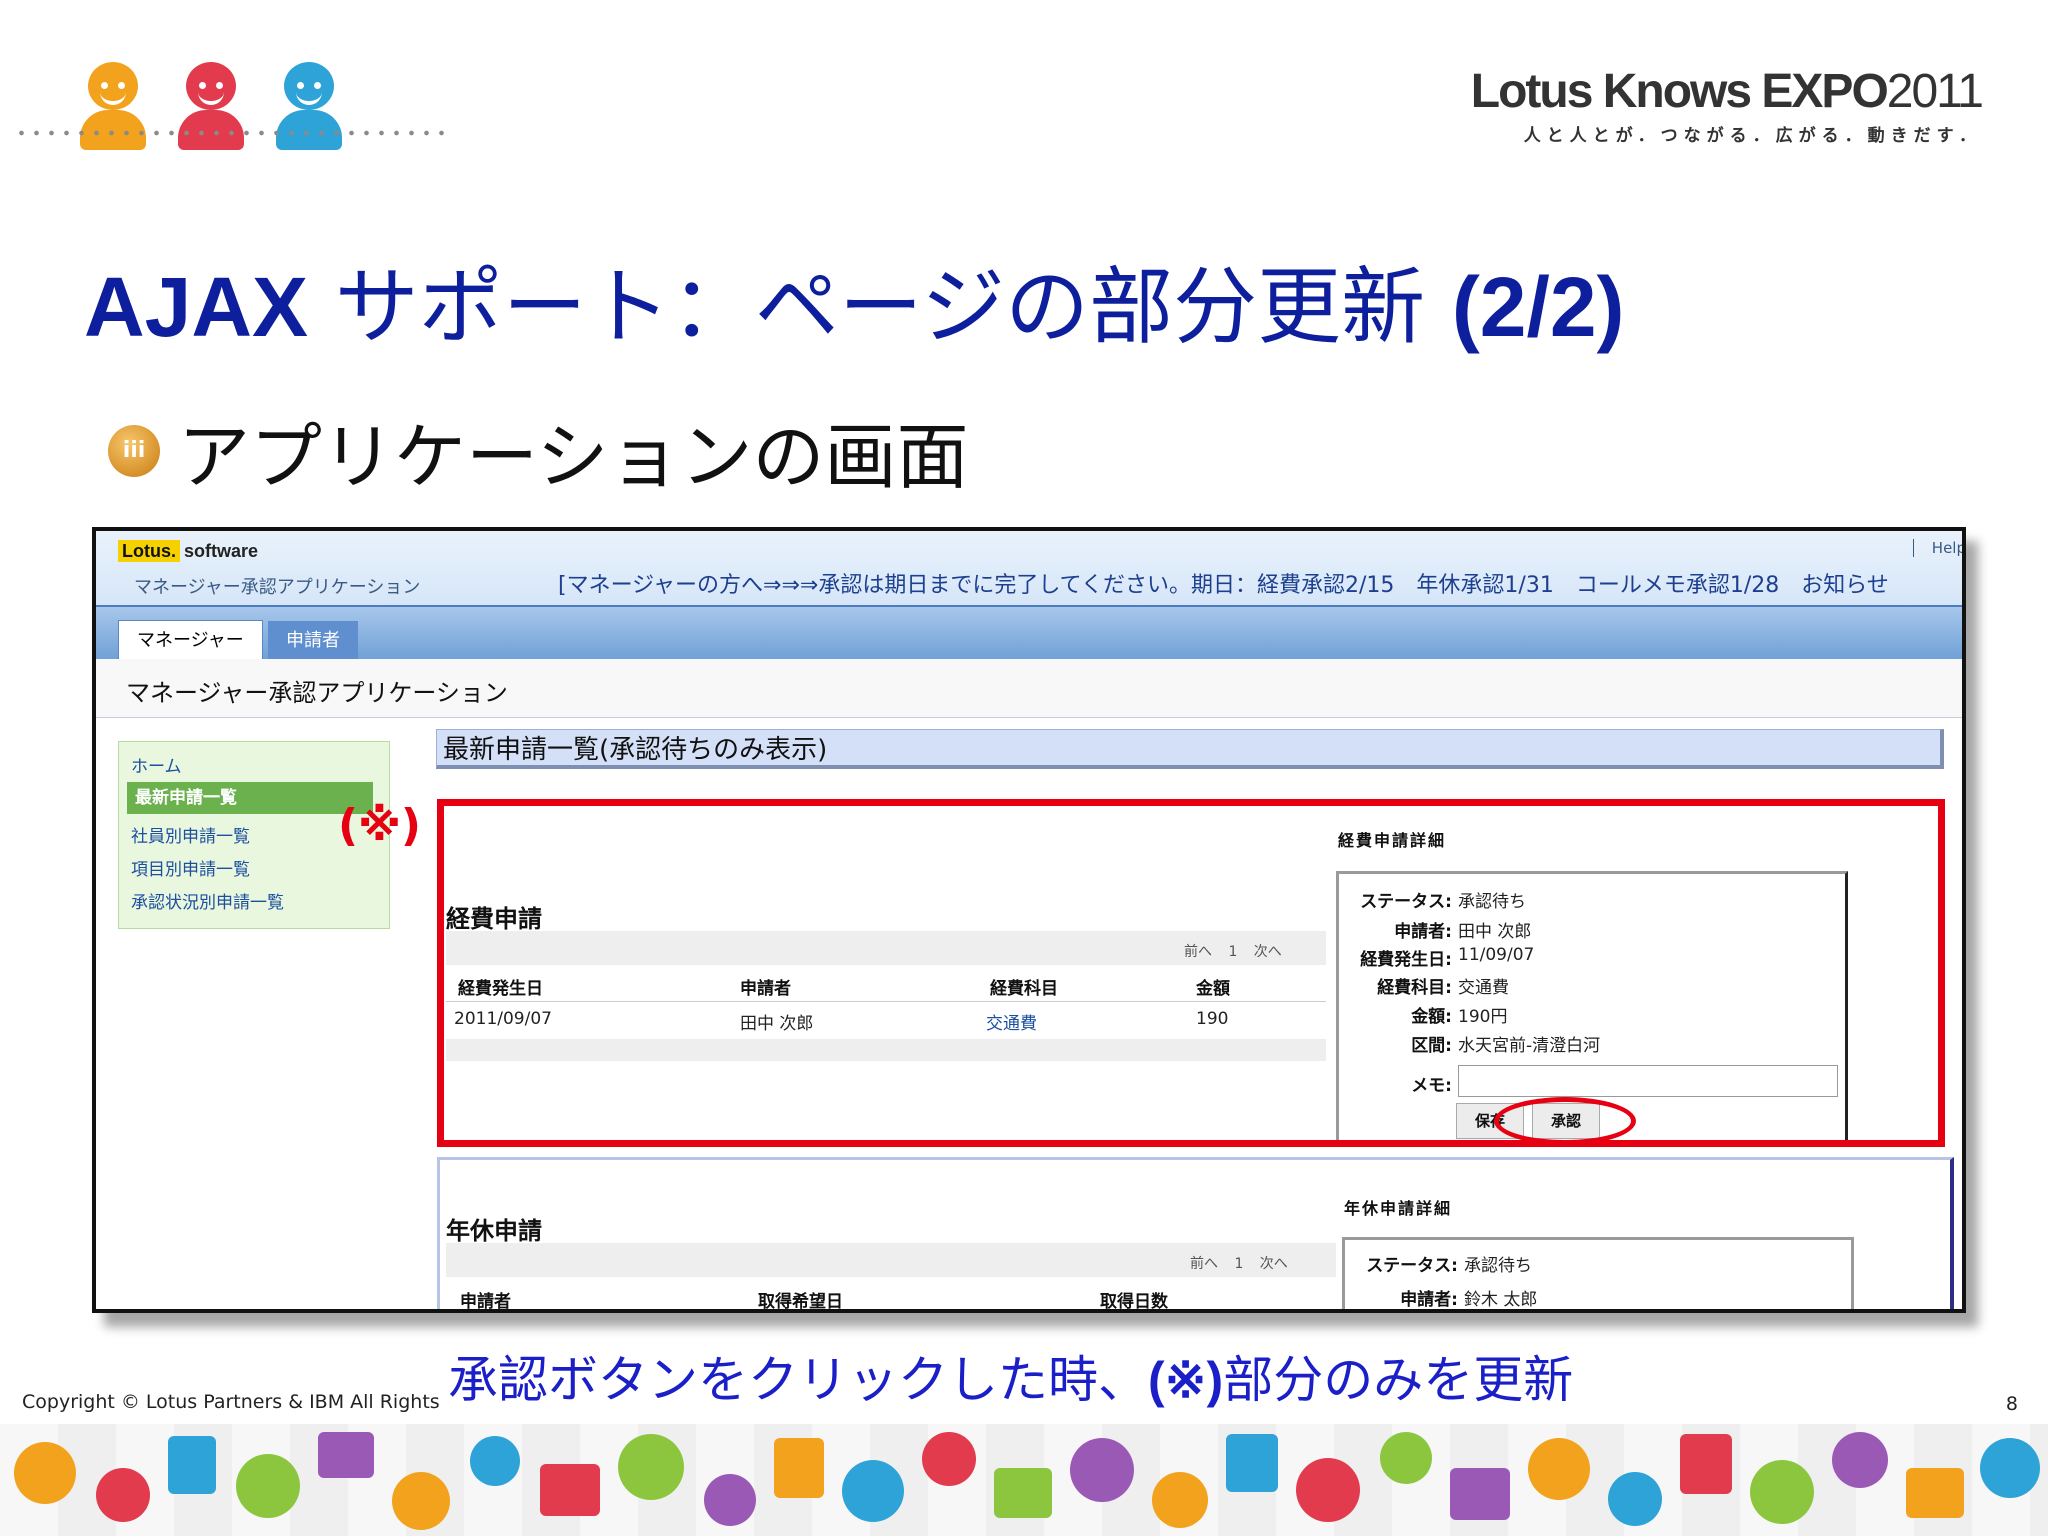 This screenshot has height=1536, width=2048. Describe the element at coordinates (277, 587) in the screenshot. I see `app-name-small: マネージャー承認アプリケーション` at that location.